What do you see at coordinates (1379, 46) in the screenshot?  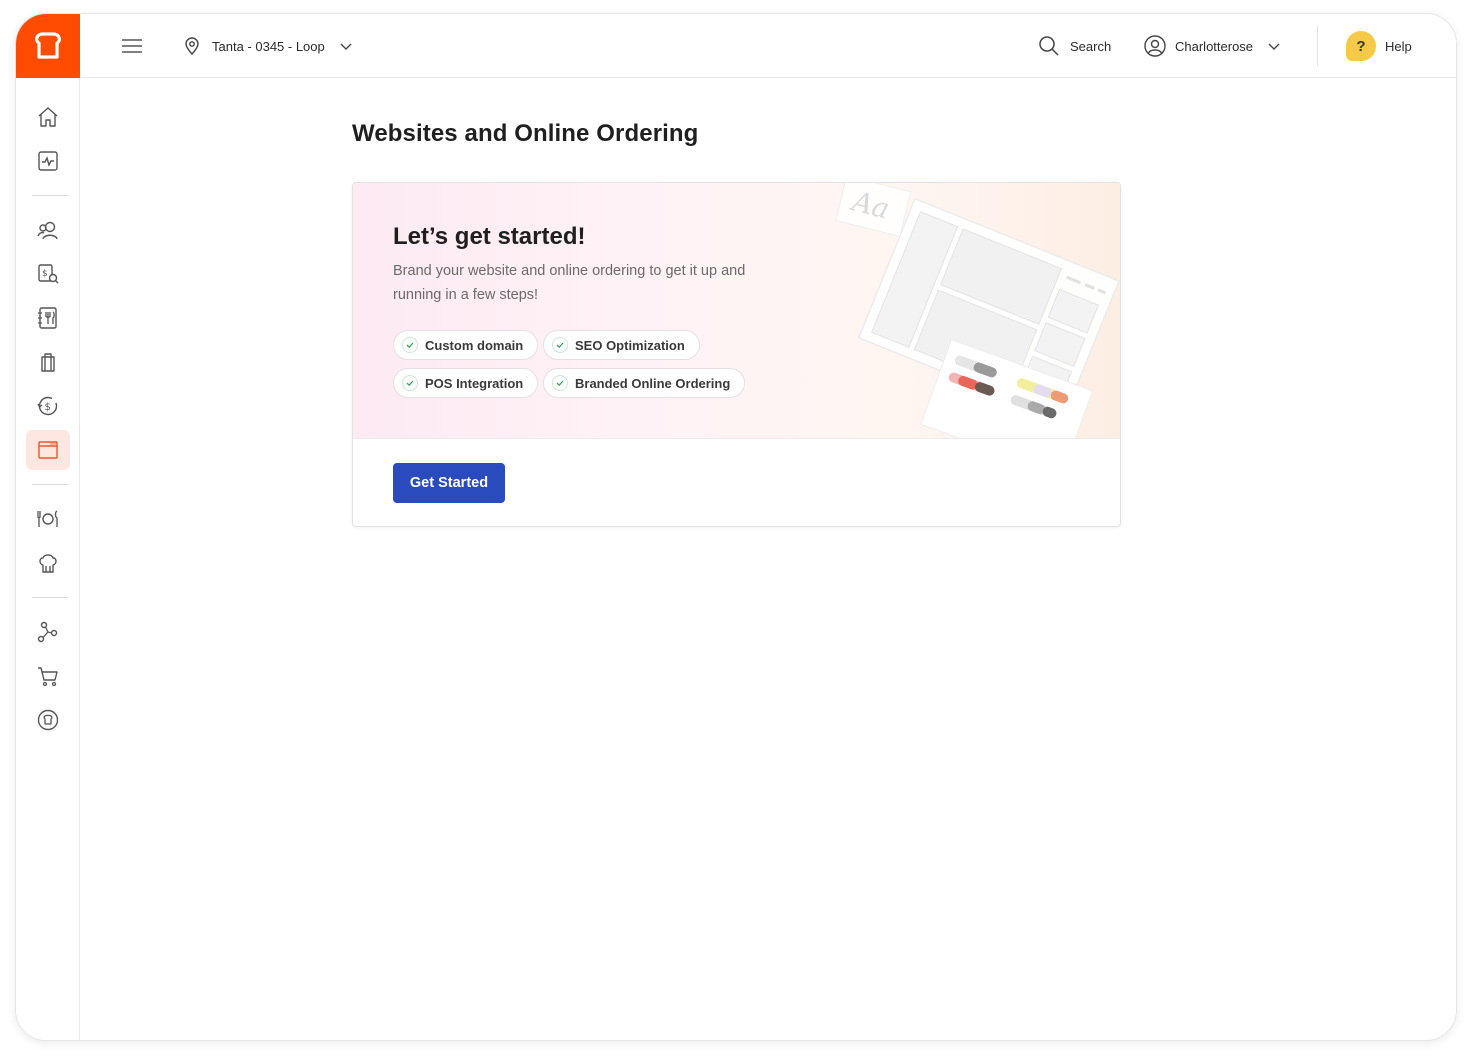 I see `help-button: ? Help` at bounding box center [1379, 46].